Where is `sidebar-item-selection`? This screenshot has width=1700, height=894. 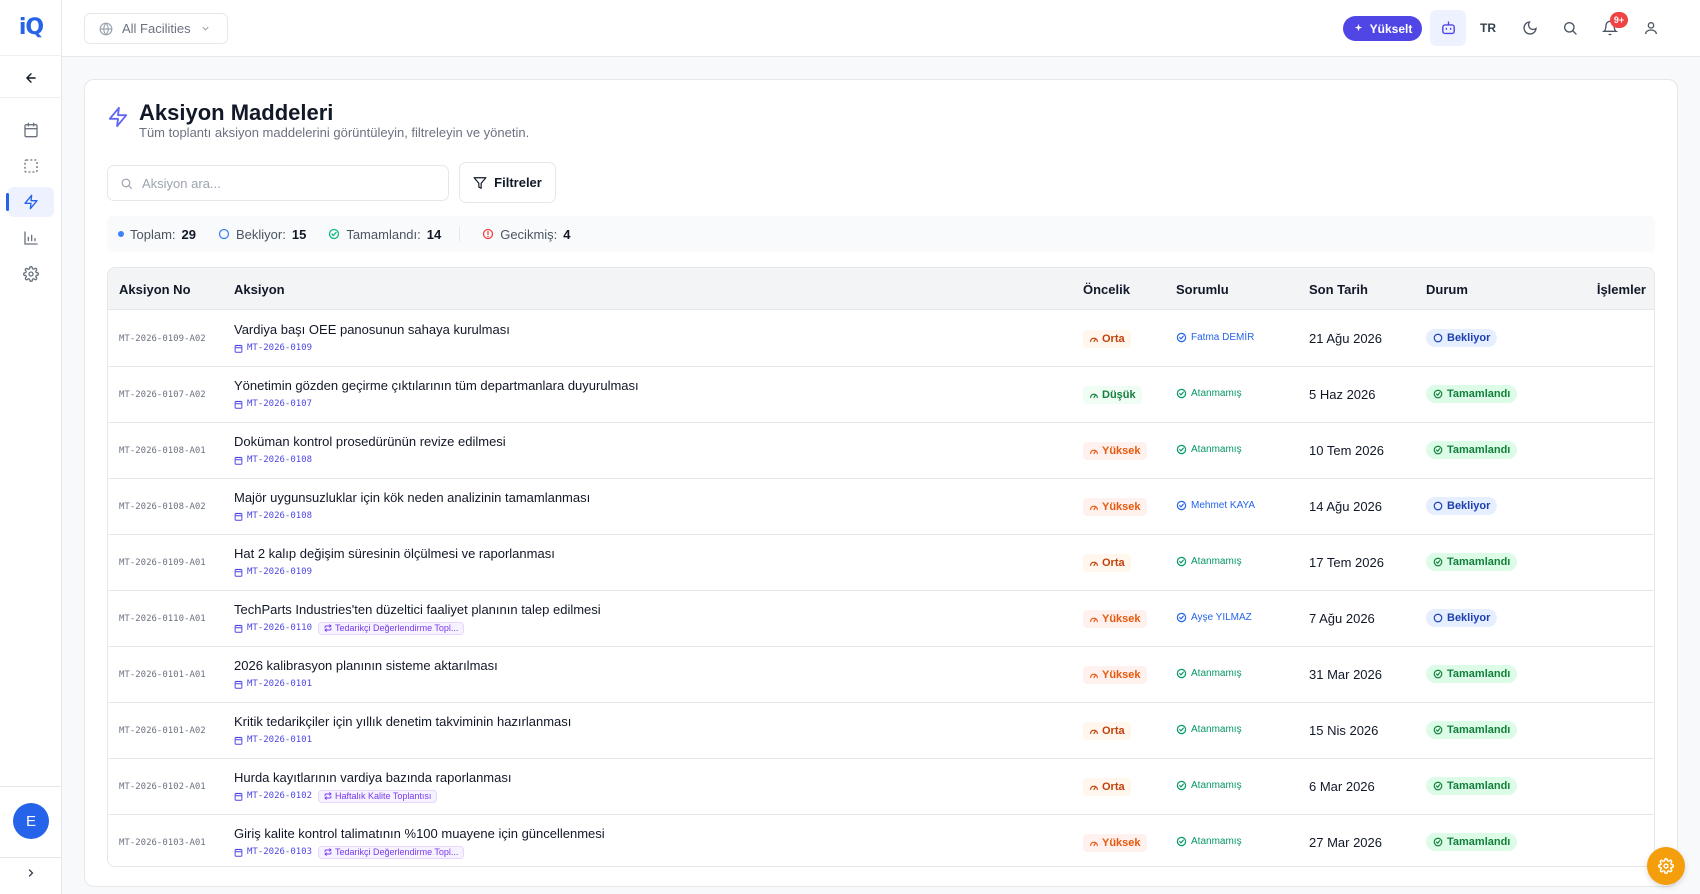
sidebar-item-selection is located at coordinates (31, 166).